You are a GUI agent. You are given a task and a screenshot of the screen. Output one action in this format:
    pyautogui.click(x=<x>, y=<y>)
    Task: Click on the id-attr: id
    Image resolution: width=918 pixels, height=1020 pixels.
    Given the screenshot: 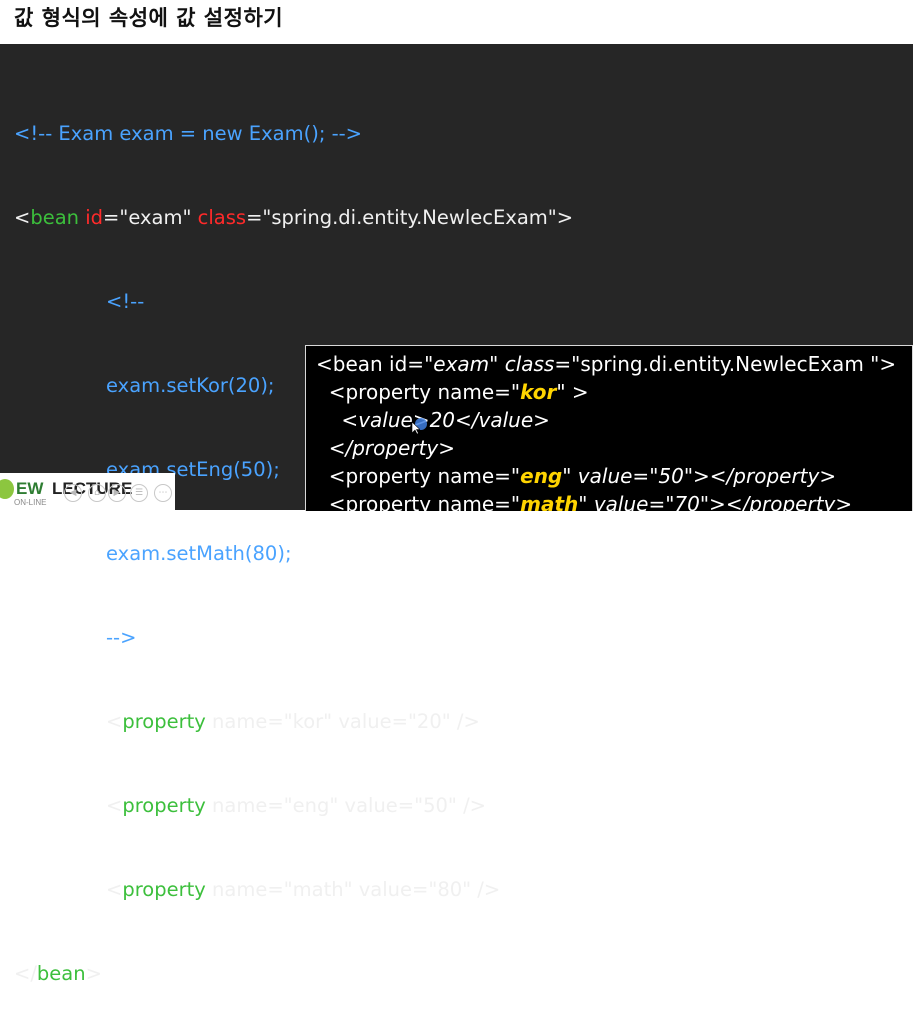 What is the action you would take?
    pyautogui.click(x=94, y=217)
    